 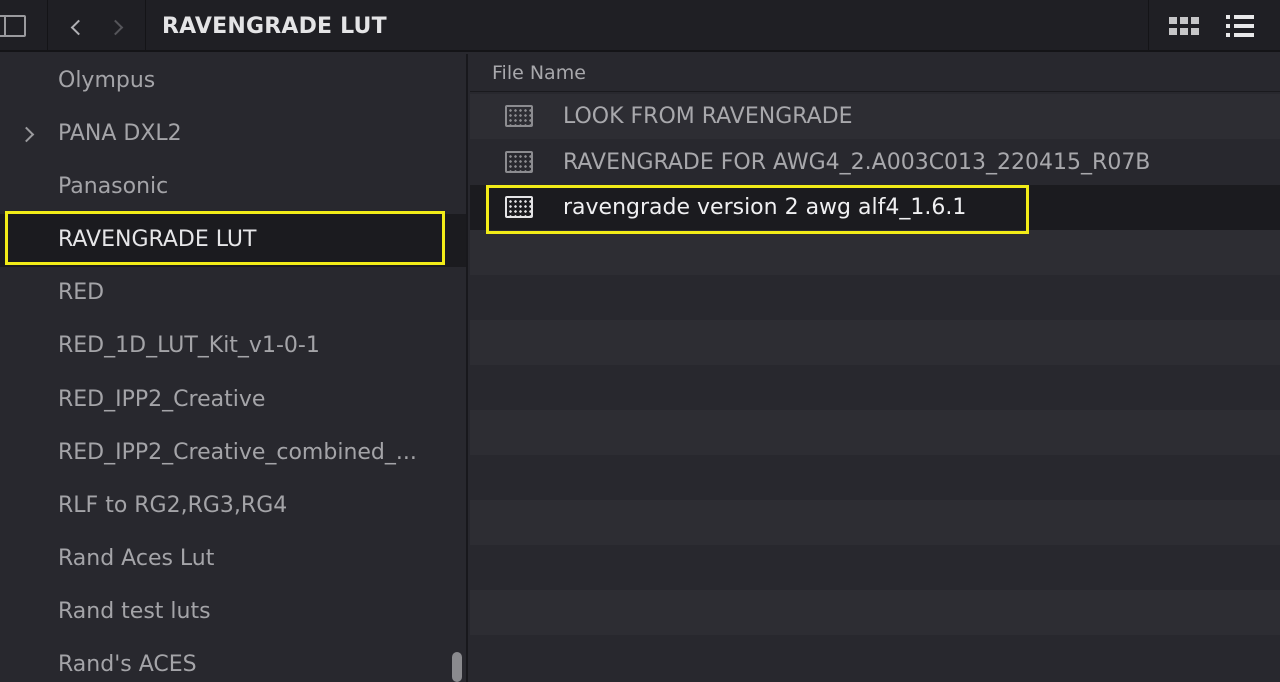 What do you see at coordinates (457, 667) in the screenshot?
I see `sidebar-scrollbar` at bounding box center [457, 667].